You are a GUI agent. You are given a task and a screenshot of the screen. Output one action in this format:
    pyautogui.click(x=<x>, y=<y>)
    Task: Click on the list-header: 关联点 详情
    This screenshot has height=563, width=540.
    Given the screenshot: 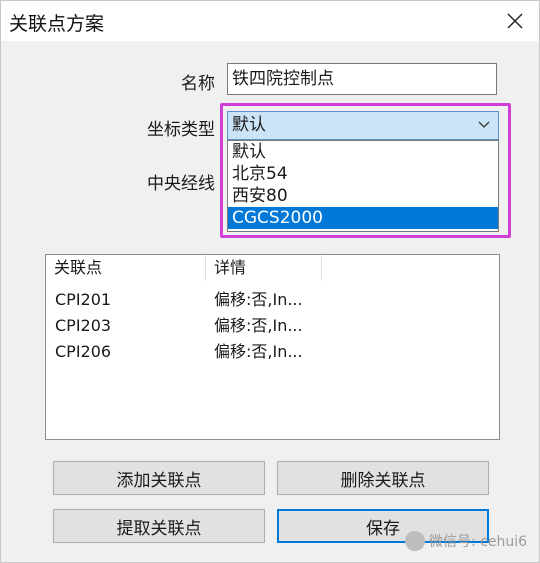 What is the action you would take?
    pyautogui.click(x=272, y=268)
    